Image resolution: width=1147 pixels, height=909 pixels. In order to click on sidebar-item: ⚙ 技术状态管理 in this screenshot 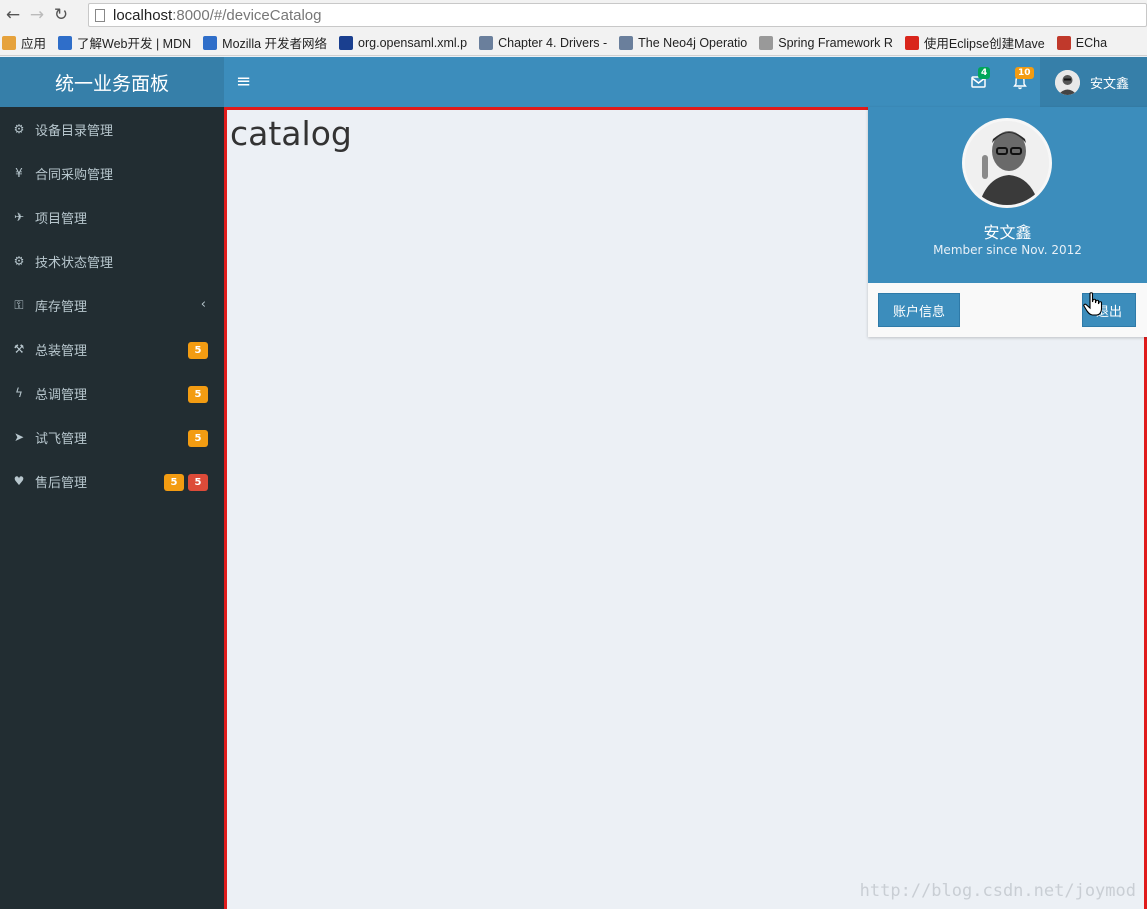, I will do `click(112, 261)`.